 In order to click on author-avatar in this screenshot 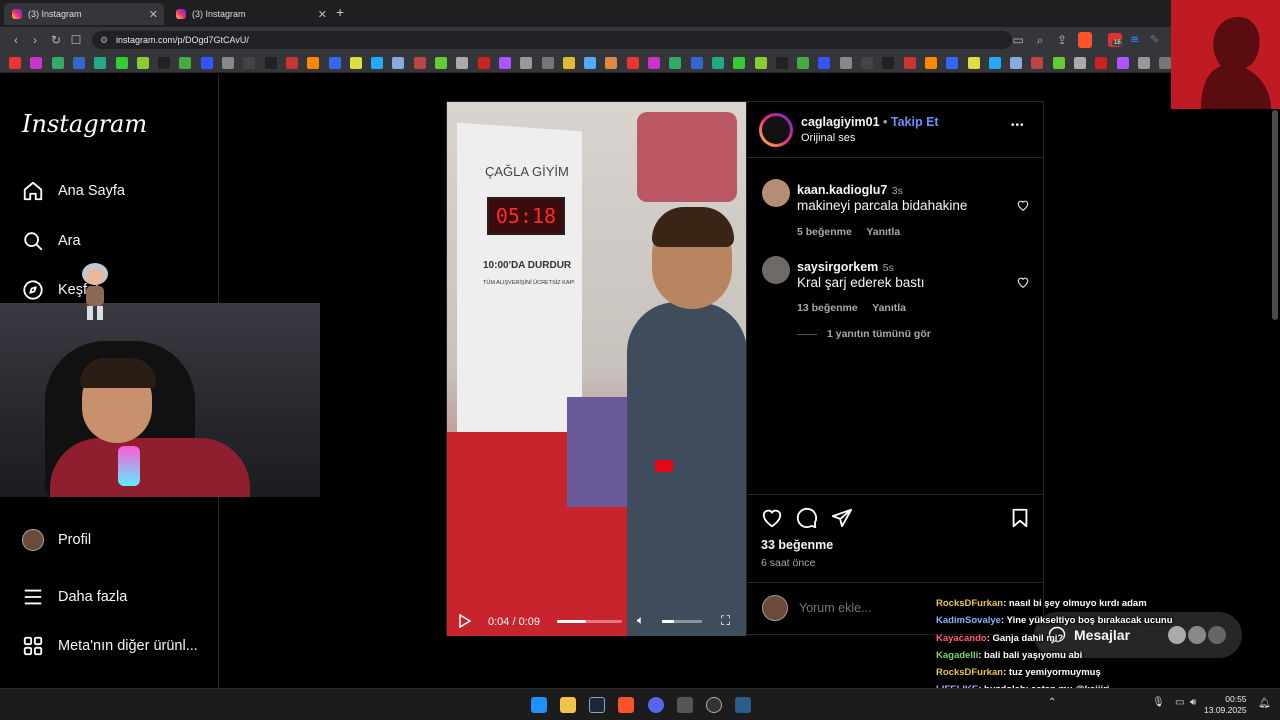, I will do `click(776, 130)`.